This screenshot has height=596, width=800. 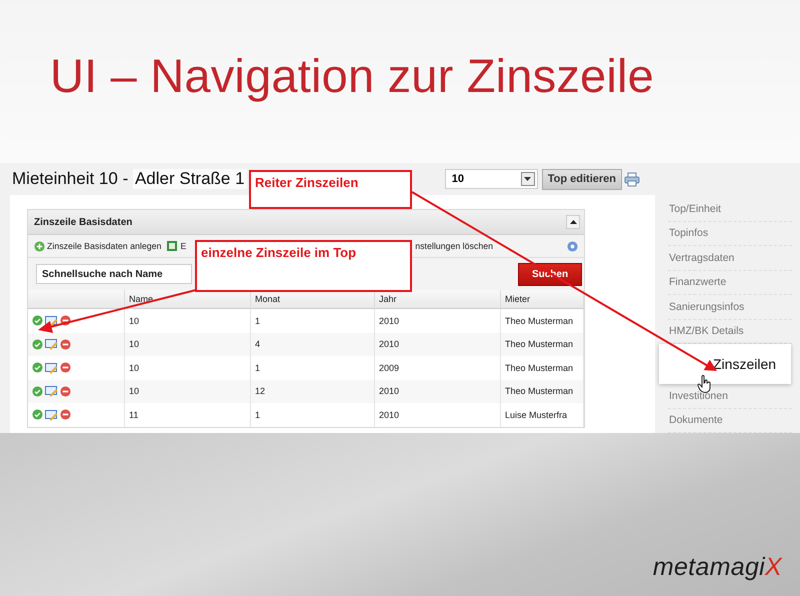 What do you see at coordinates (491, 179) in the screenshot?
I see `unit-select: 10` at bounding box center [491, 179].